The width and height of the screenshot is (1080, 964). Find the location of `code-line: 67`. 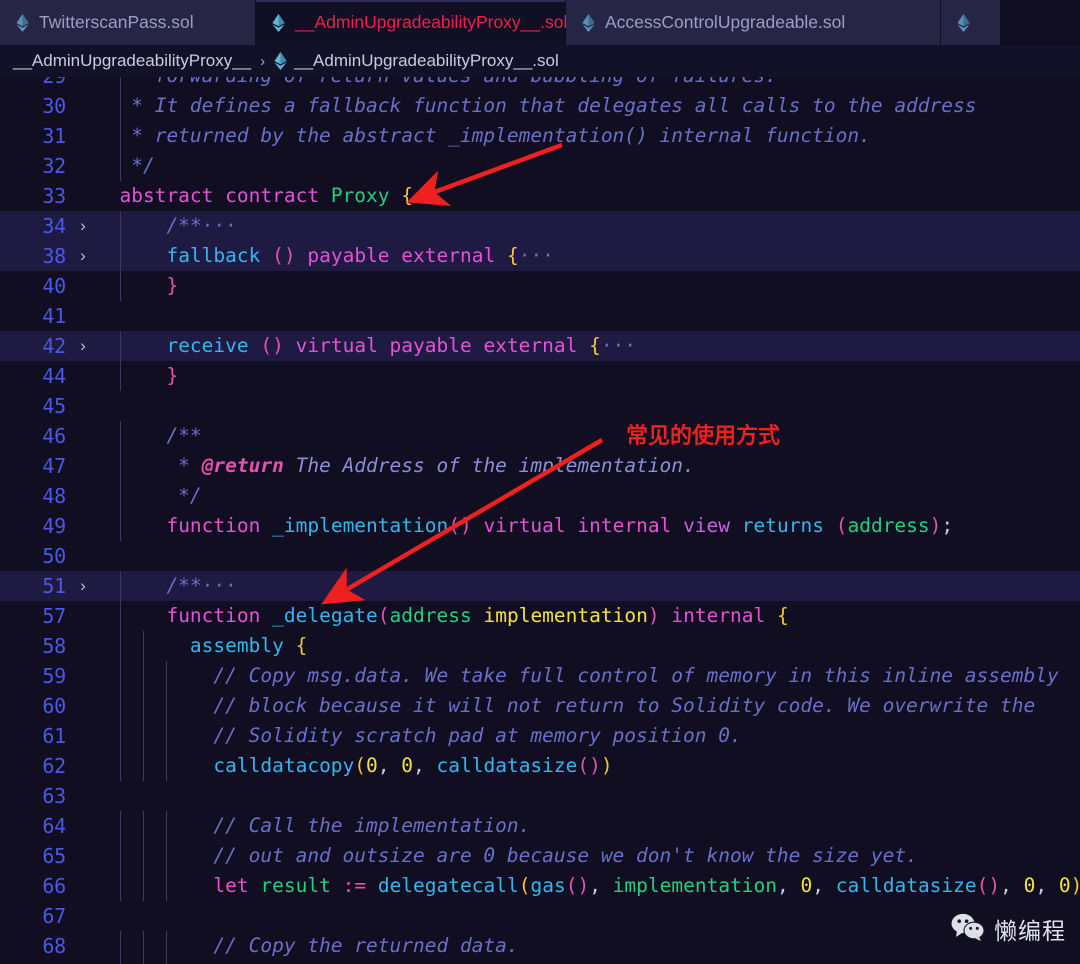

code-line: 67 is located at coordinates (540, 916).